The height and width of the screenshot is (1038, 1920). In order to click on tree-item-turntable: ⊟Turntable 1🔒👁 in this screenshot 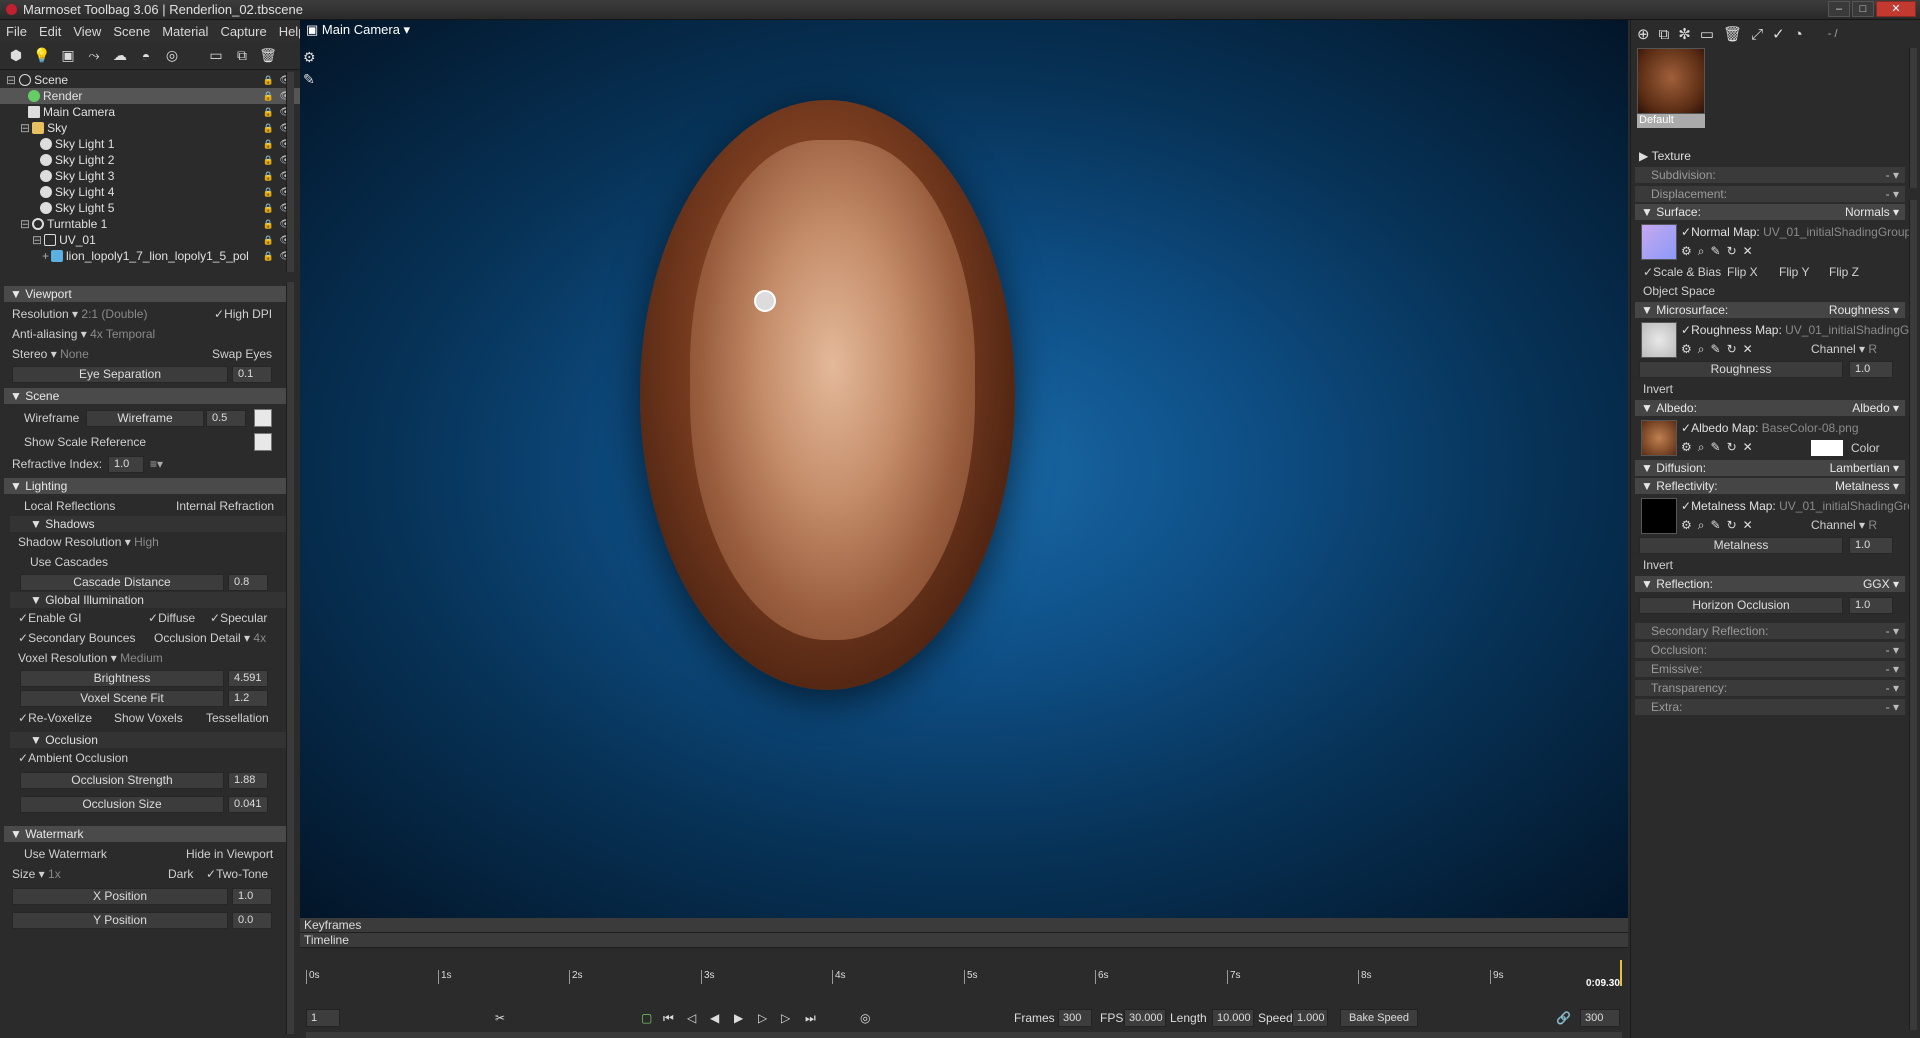, I will do `click(150, 224)`.